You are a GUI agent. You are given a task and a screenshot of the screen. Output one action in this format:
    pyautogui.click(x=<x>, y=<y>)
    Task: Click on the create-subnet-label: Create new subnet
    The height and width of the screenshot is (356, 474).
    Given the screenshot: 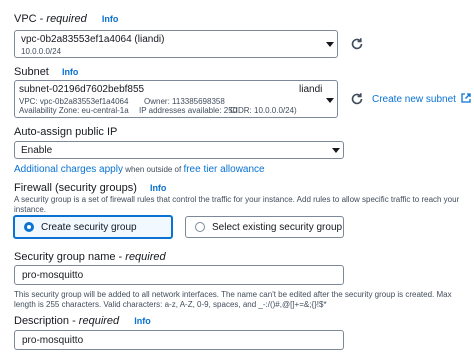 What is the action you would take?
    pyautogui.click(x=414, y=99)
    